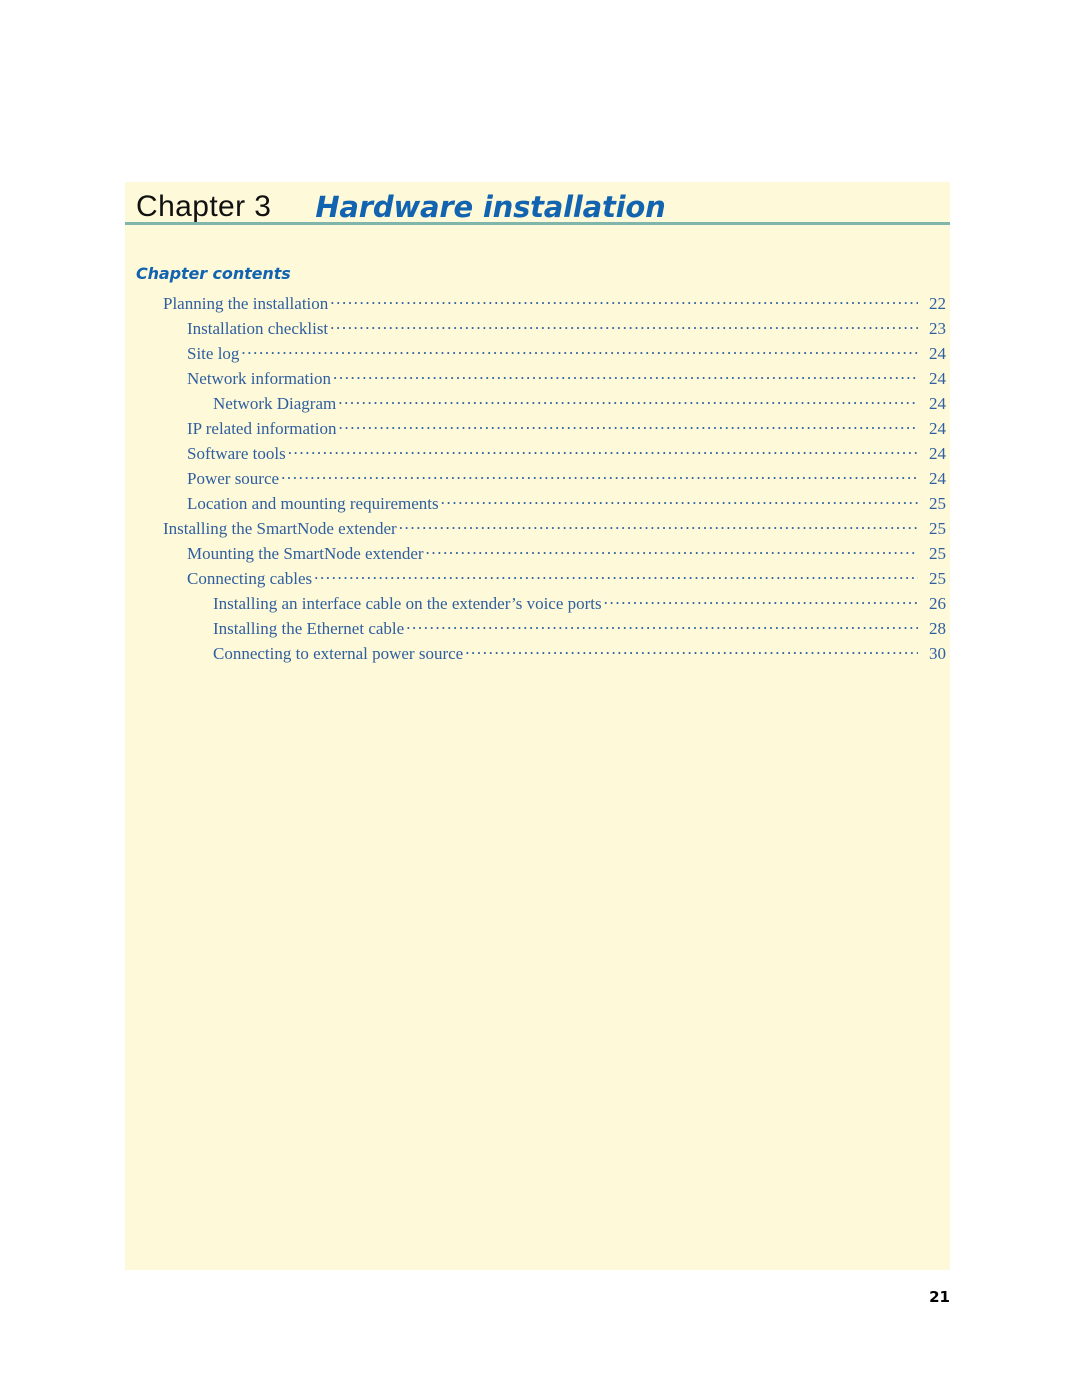 The height and width of the screenshot is (1397, 1080). I want to click on toc-entry: Location and mounting requirements 25, so click(537, 504).